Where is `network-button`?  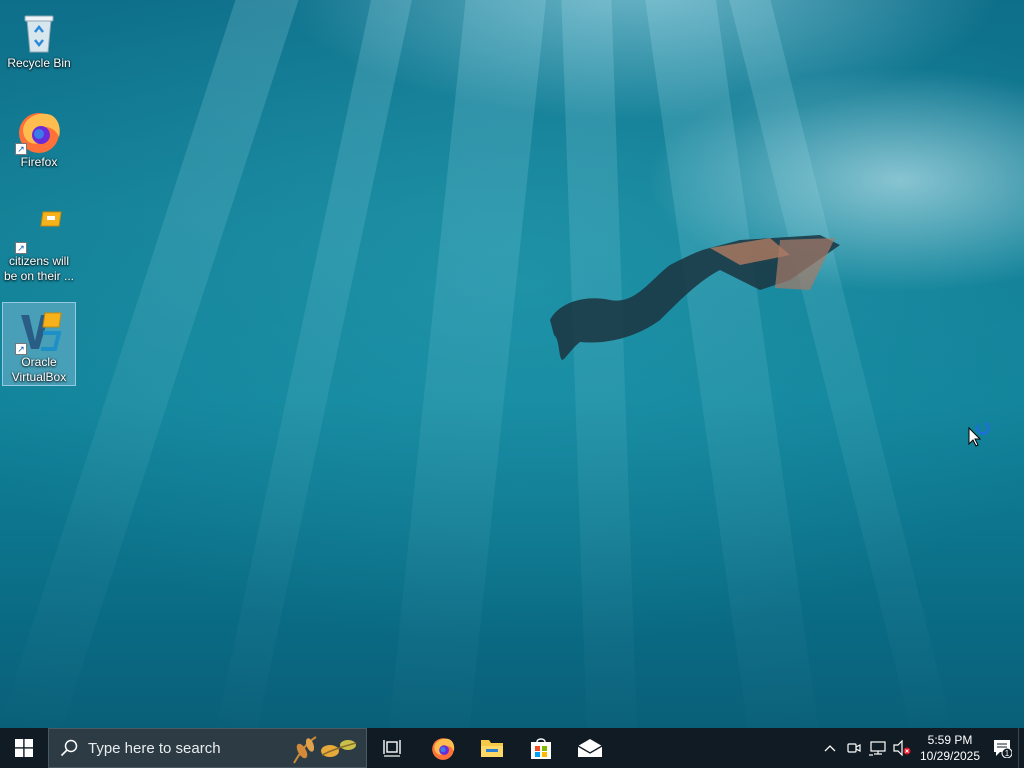
network-button is located at coordinates (878, 748).